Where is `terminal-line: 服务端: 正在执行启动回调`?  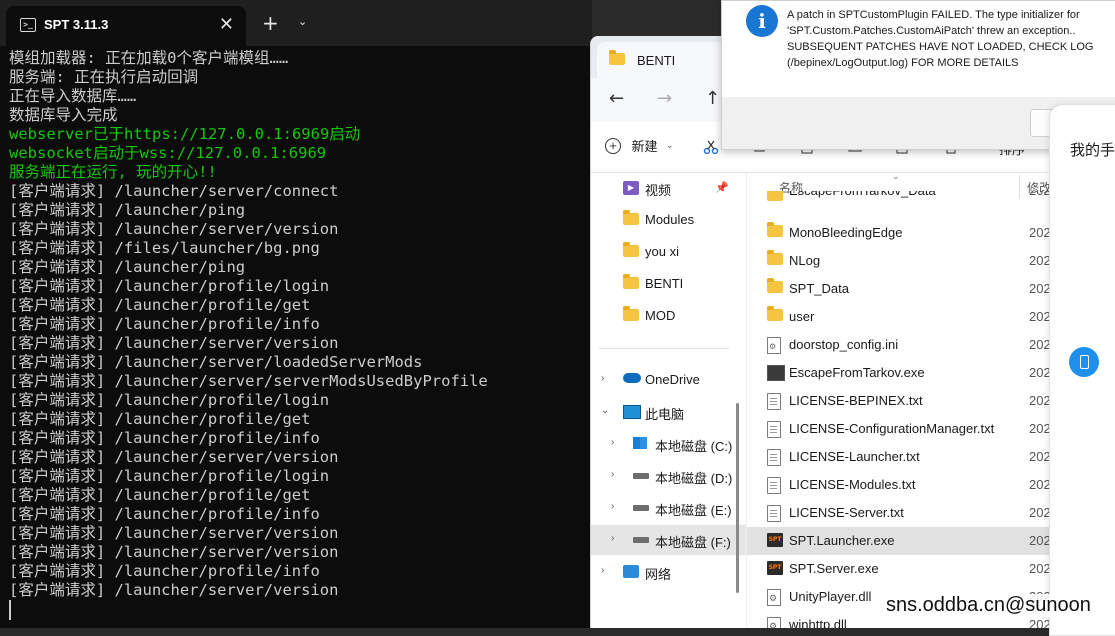
terminal-line: 服务端: 正在执行启动回调 is located at coordinates (104, 77).